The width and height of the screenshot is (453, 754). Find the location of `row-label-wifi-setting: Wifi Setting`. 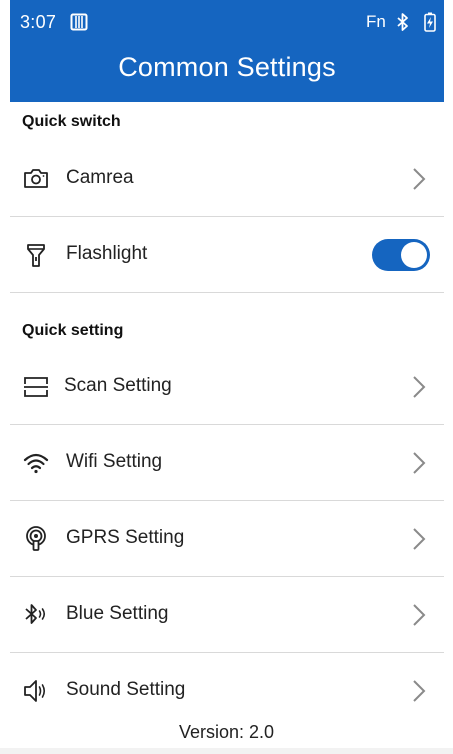

row-label-wifi-setting: Wifi Setting is located at coordinates (114, 461).